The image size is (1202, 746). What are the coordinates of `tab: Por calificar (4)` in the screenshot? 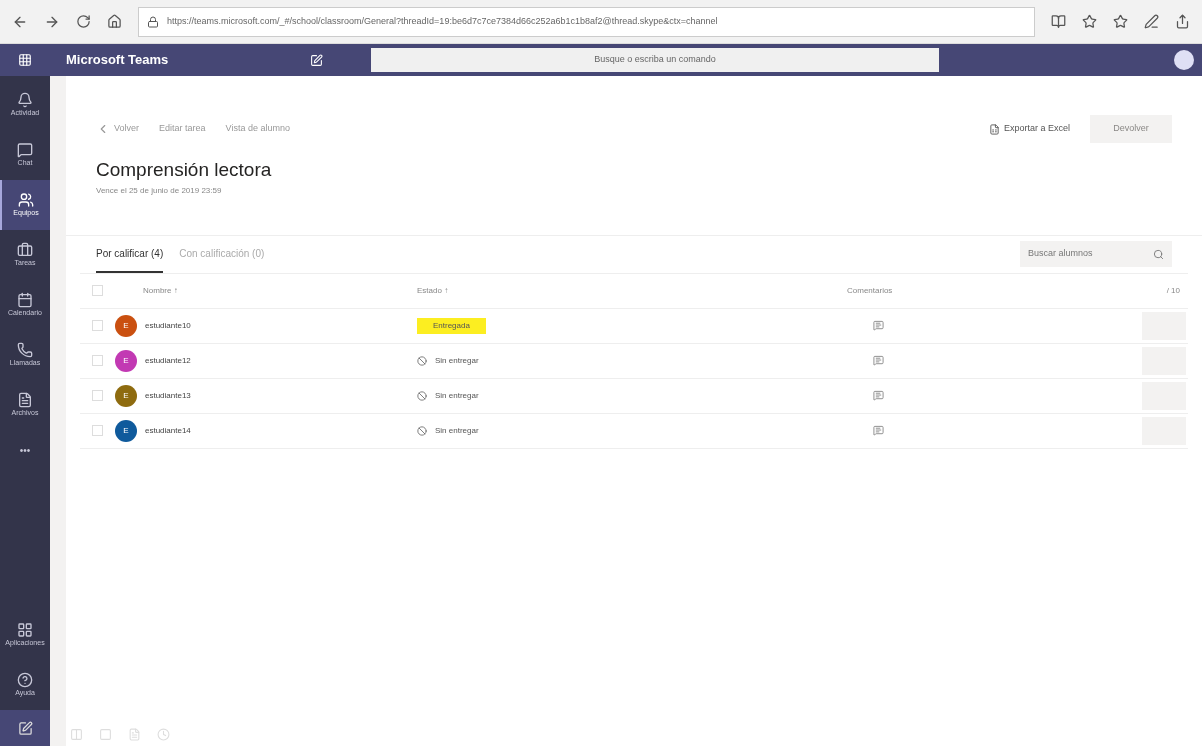 It's located at (130, 254).